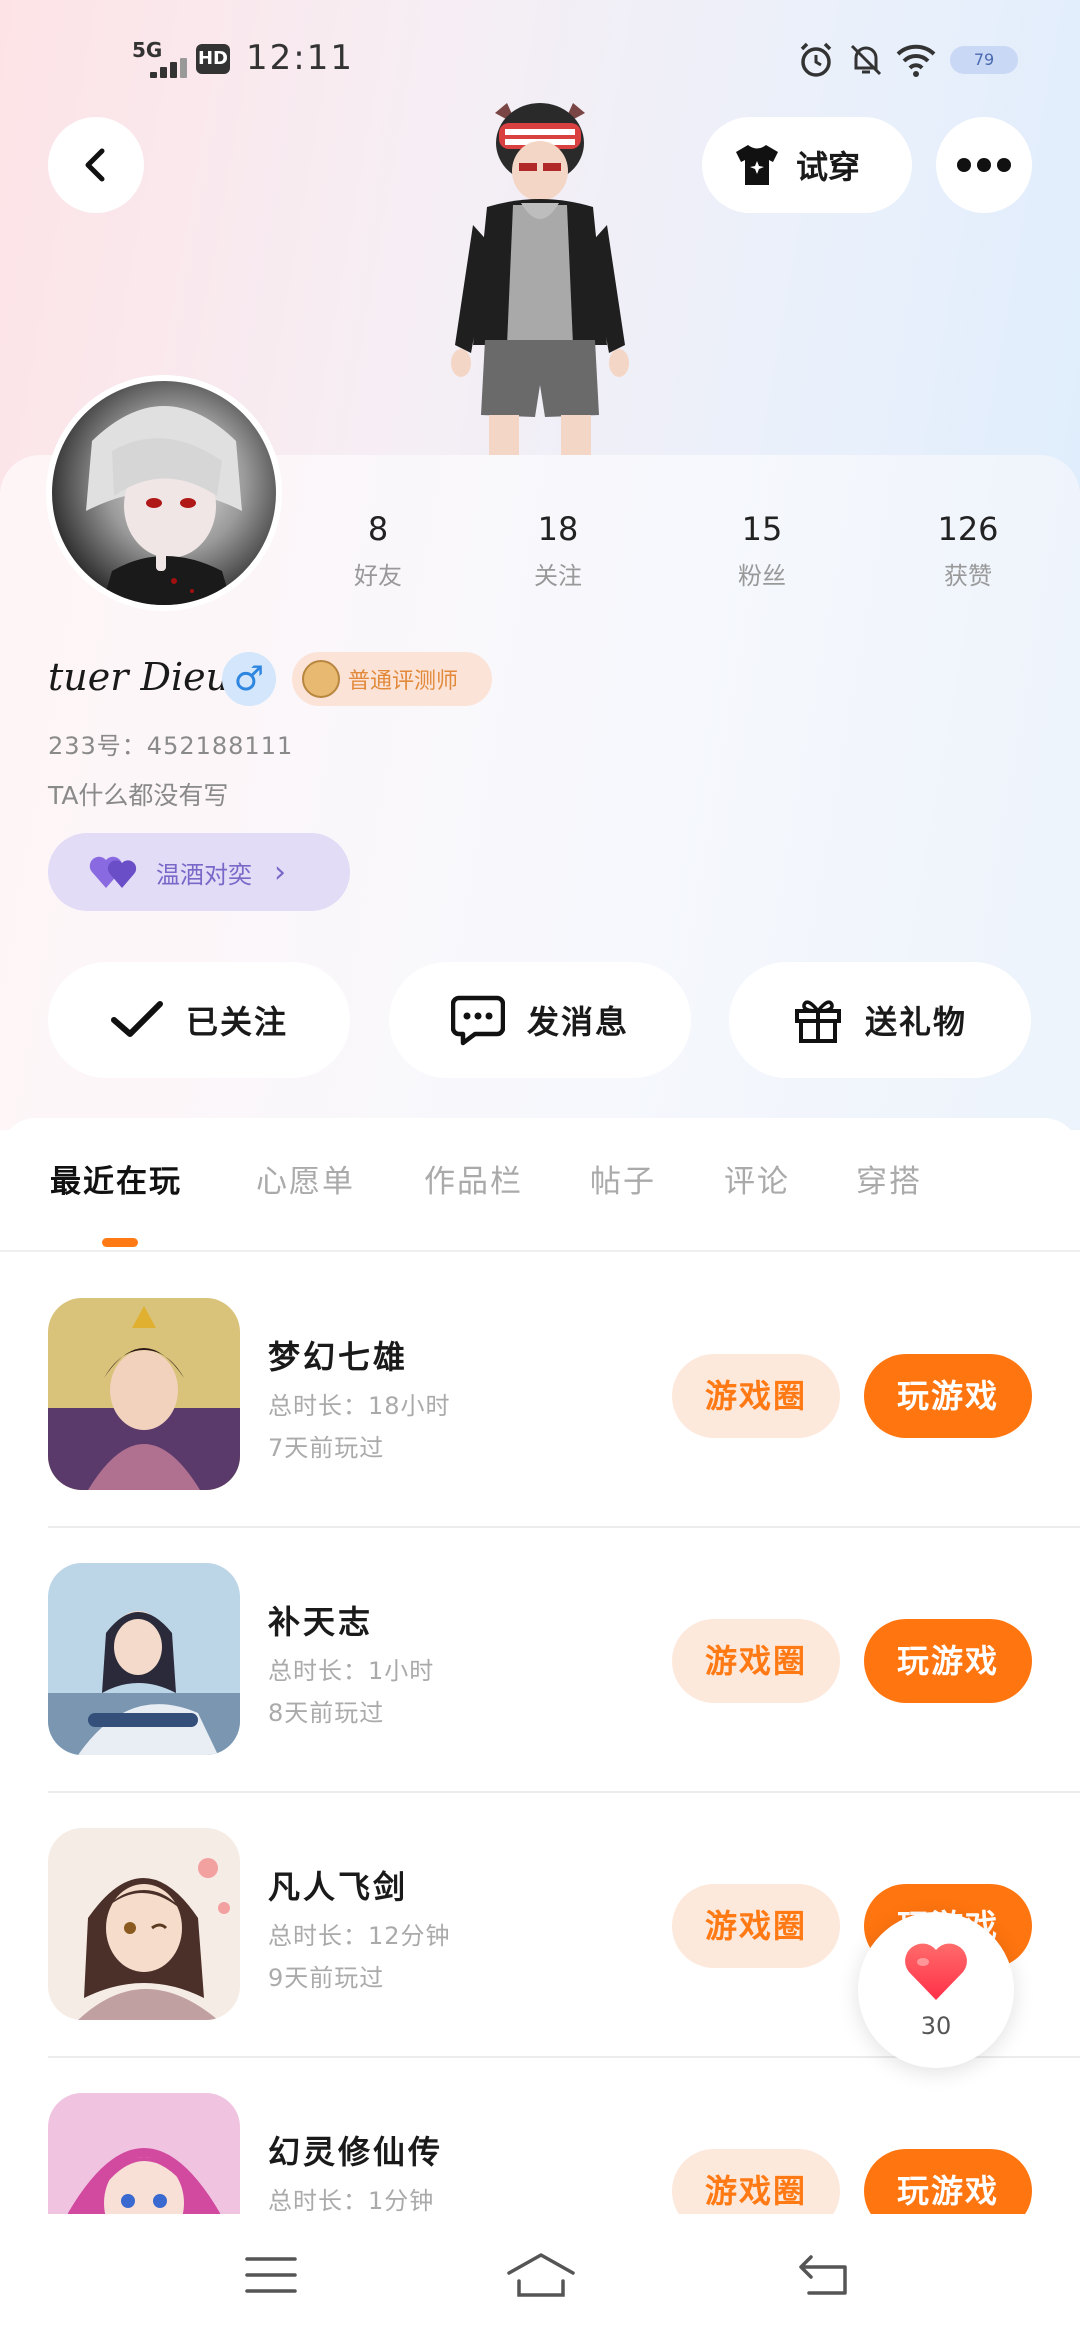  I want to click on try-on-button: 试穿, so click(807, 165).